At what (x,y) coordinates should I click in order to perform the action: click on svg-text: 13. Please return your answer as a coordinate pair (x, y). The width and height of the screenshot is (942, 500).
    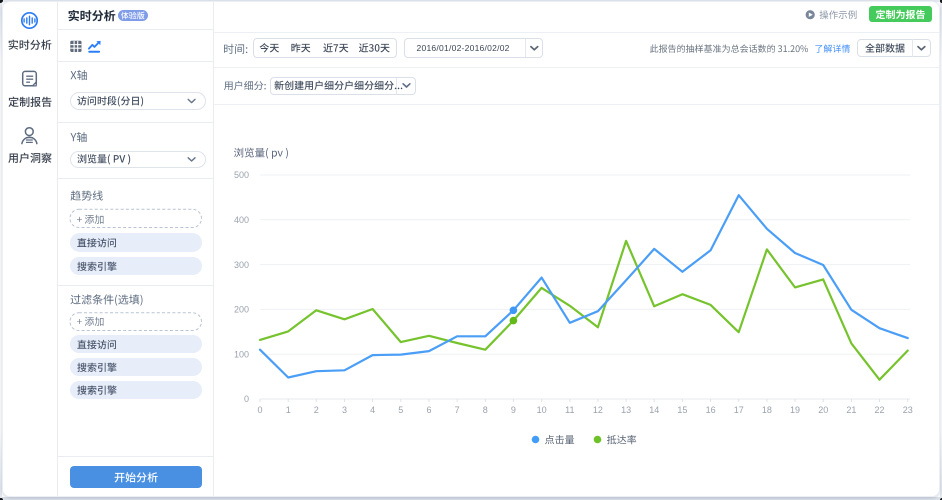
    Looking at the image, I should click on (626, 410).